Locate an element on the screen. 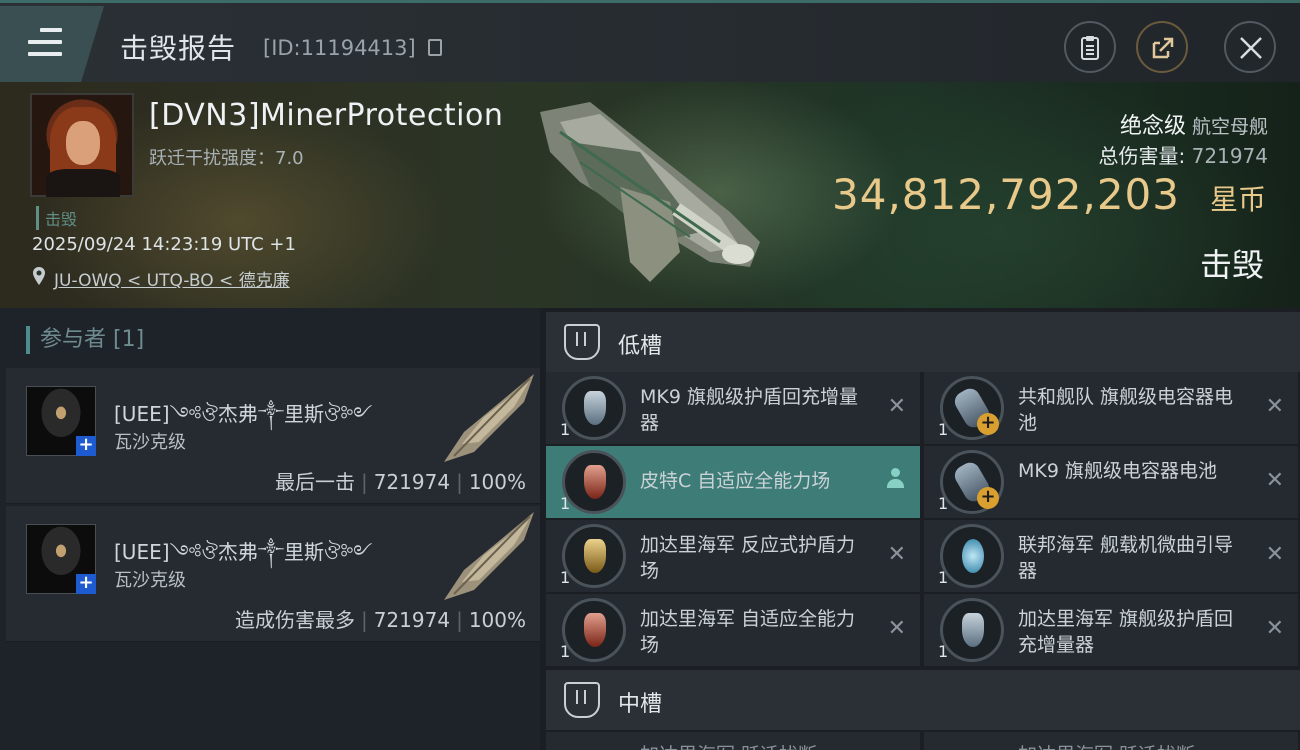  module-slot: 1 加达里海军 旗舰级护盾回充增量器 ✕ is located at coordinates (1111, 630).